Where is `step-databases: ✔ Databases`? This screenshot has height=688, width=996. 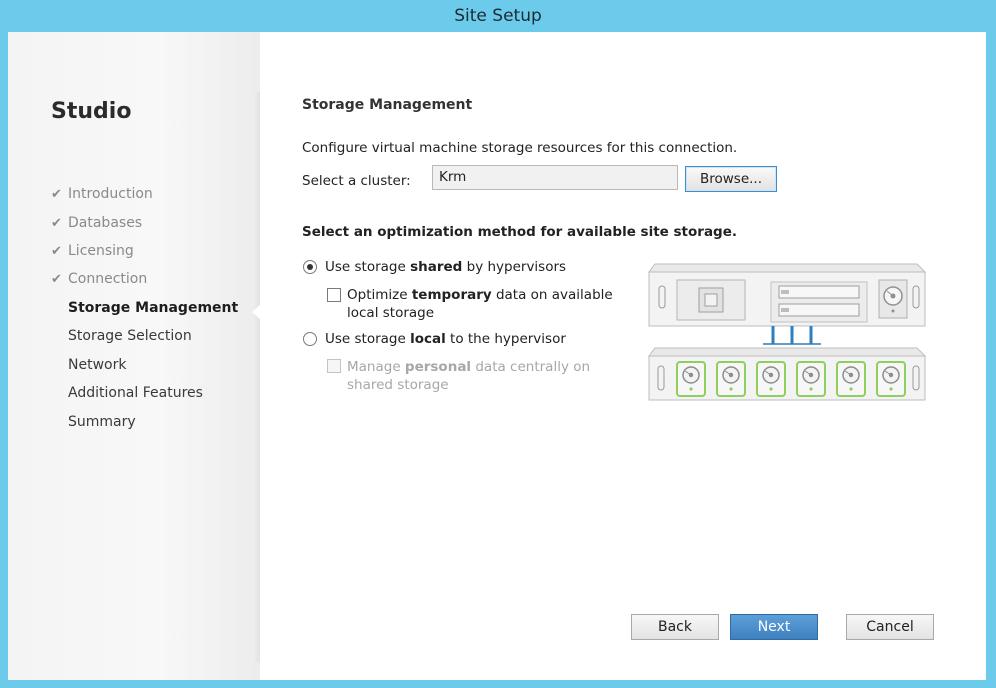 step-databases: ✔ Databases is located at coordinates (96, 223).